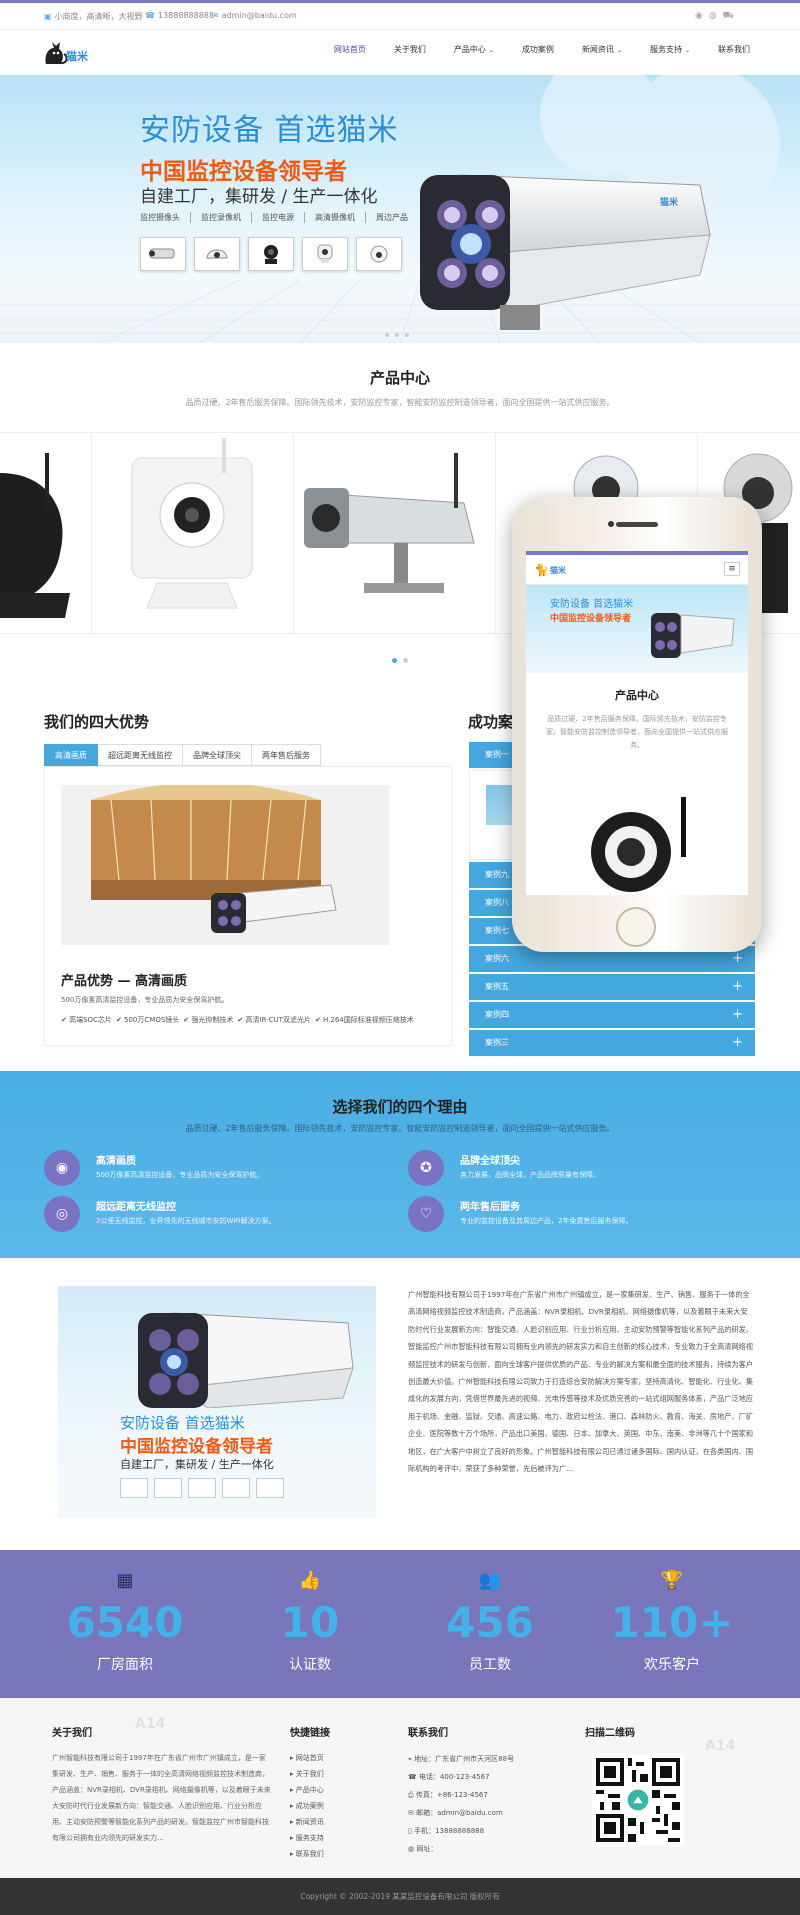 The width and height of the screenshot is (800, 1915). What do you see at coordinates (538, 49) in the screenshot?
I see `nav-cases: 成功案例` at bounding box center [538, 49].